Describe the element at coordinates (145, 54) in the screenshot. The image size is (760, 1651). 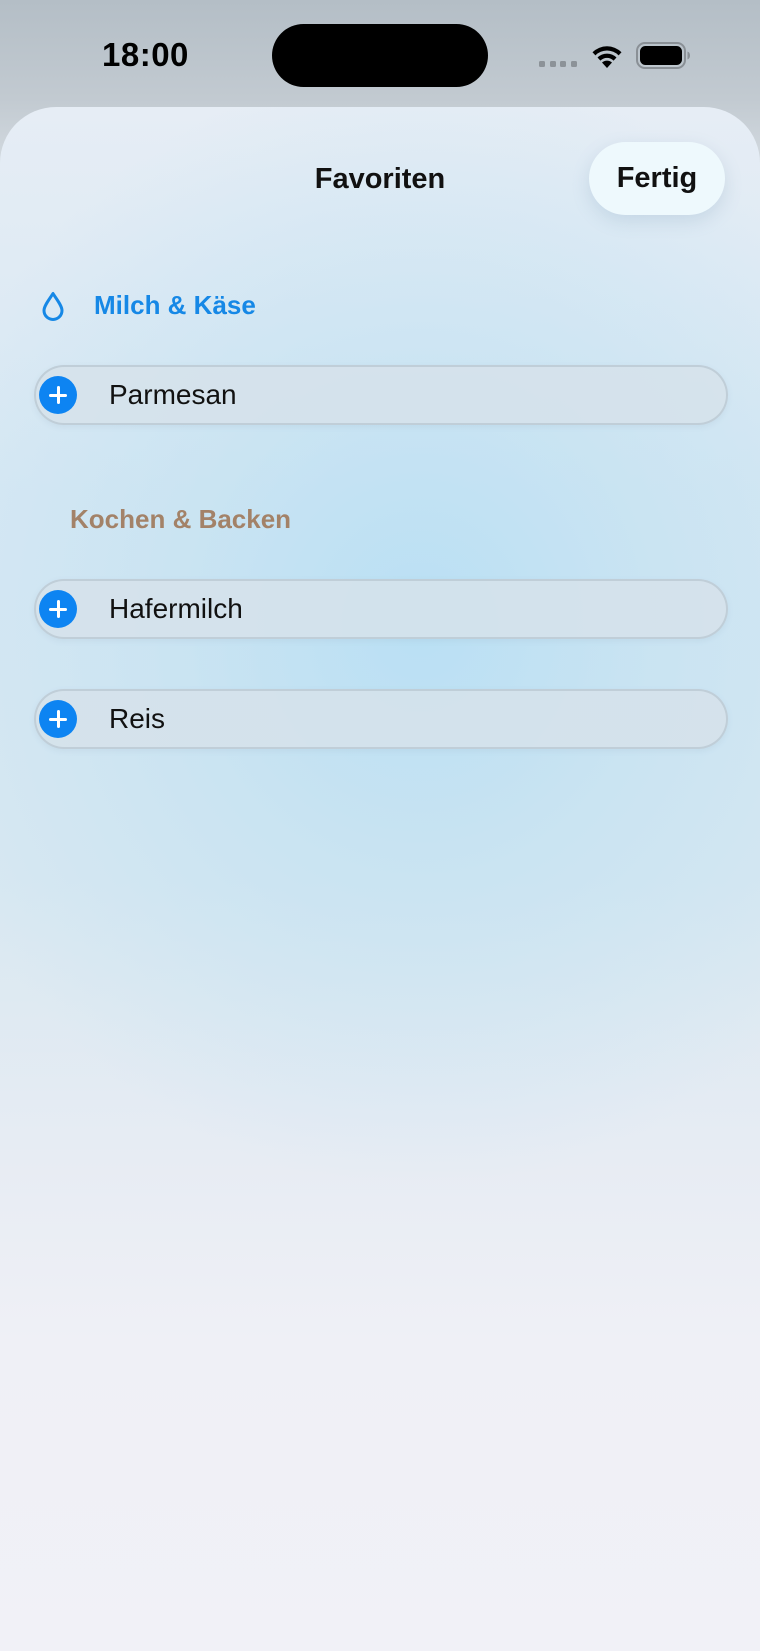
I see `status-time: 18:00` at that location.